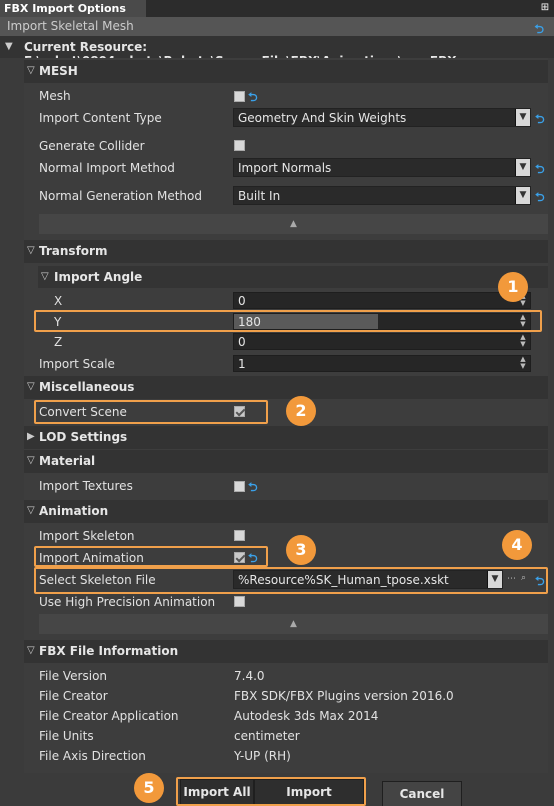 This screenshot has height=806, width=554. Describe the element at coordinates (73, 8) in the screenshot. I see `window-tab: FBX Import Options` at that location.